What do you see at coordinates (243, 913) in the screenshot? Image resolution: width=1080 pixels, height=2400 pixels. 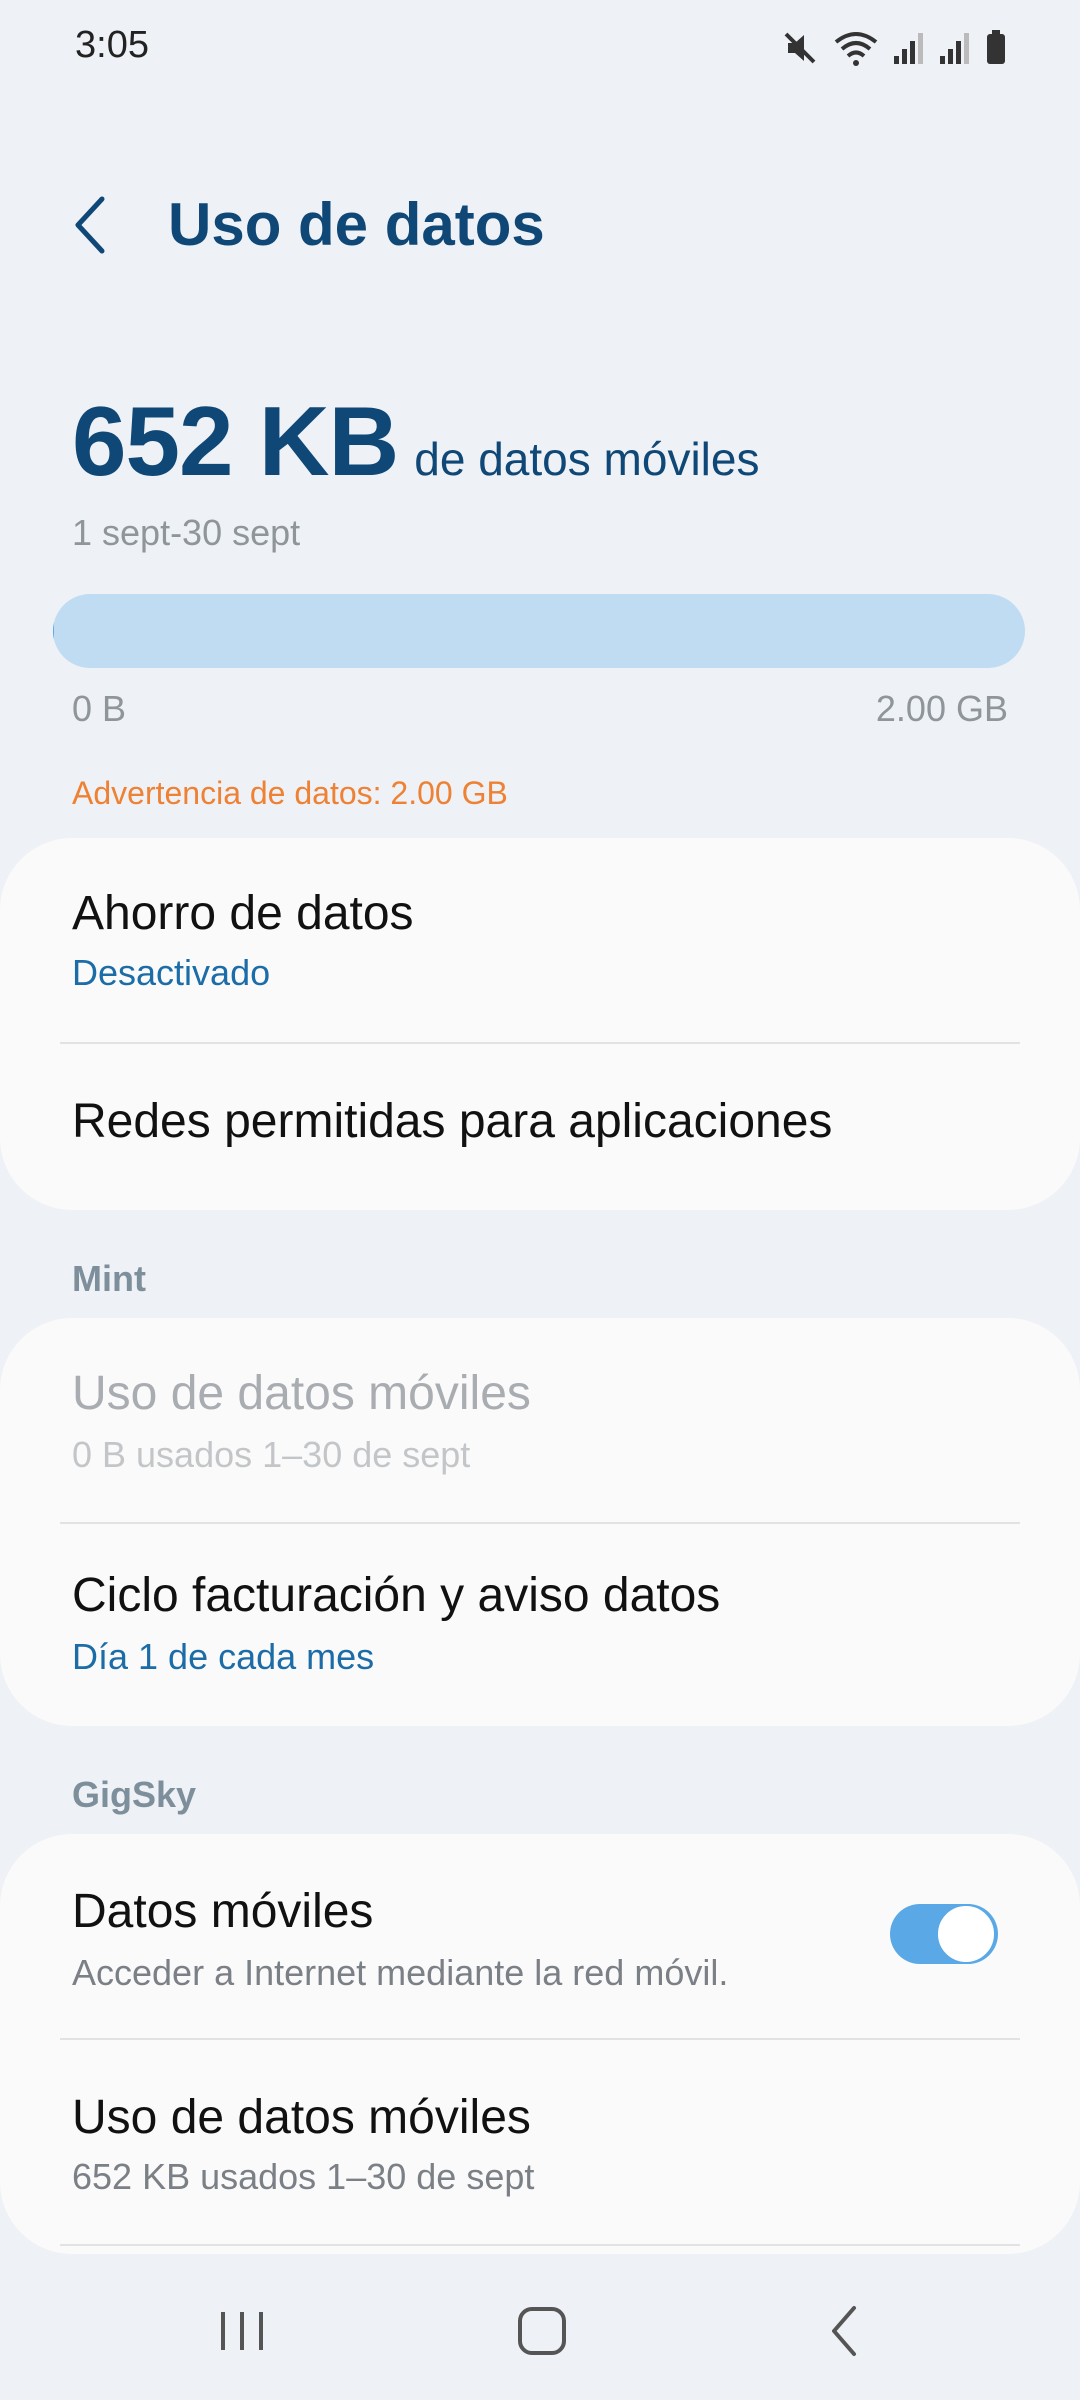 I see `data-saver-title: Ahorro de datos` at bounding box center [243, 913].